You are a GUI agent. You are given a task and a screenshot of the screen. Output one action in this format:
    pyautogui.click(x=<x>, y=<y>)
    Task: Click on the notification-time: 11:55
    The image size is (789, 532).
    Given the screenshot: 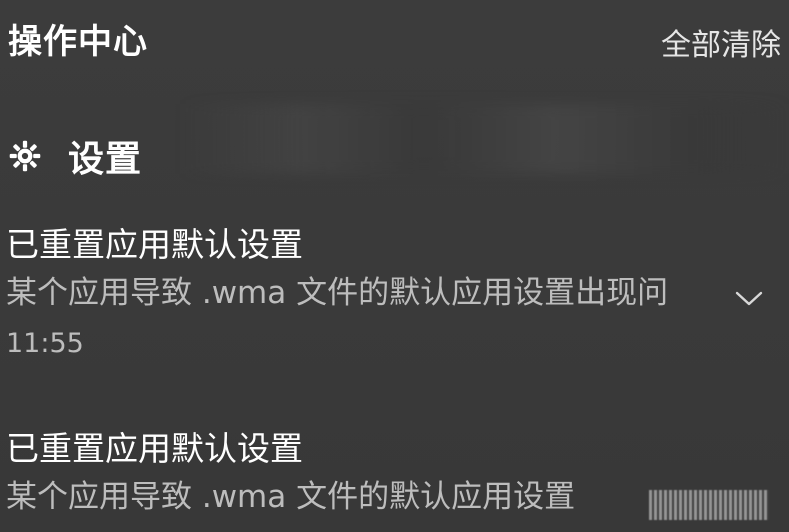 What is the action you would take?
    pyautogui.click(x=45, y=343)
    